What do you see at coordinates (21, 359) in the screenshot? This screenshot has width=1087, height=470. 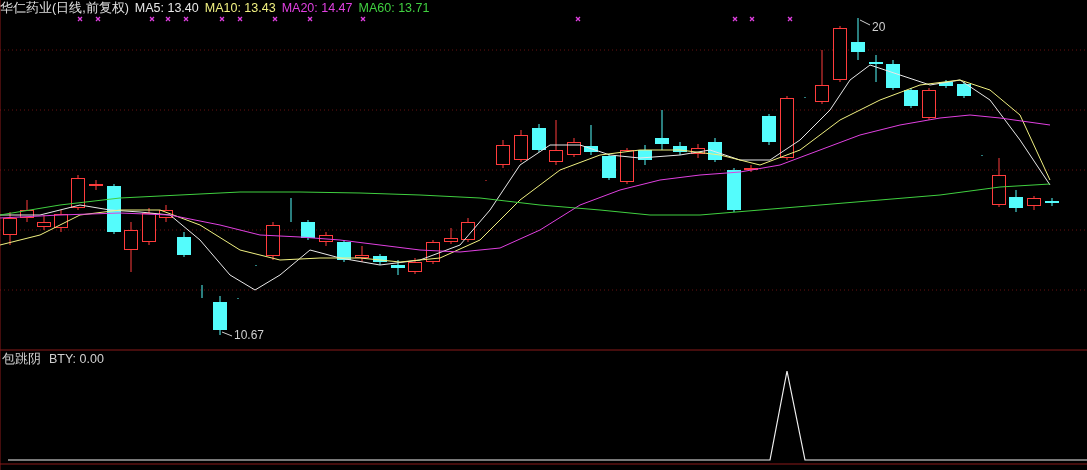 I see `indicator-name: 包跳阴` at bounding box center [21, 359].